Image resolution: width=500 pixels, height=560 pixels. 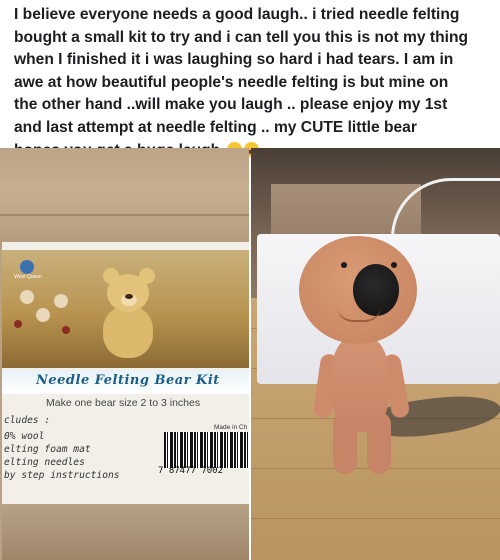 What do you see at coordinates (24, 436) in the screenshot?
I see `includes-item: 0% wool` at bounding box center [24, 436].